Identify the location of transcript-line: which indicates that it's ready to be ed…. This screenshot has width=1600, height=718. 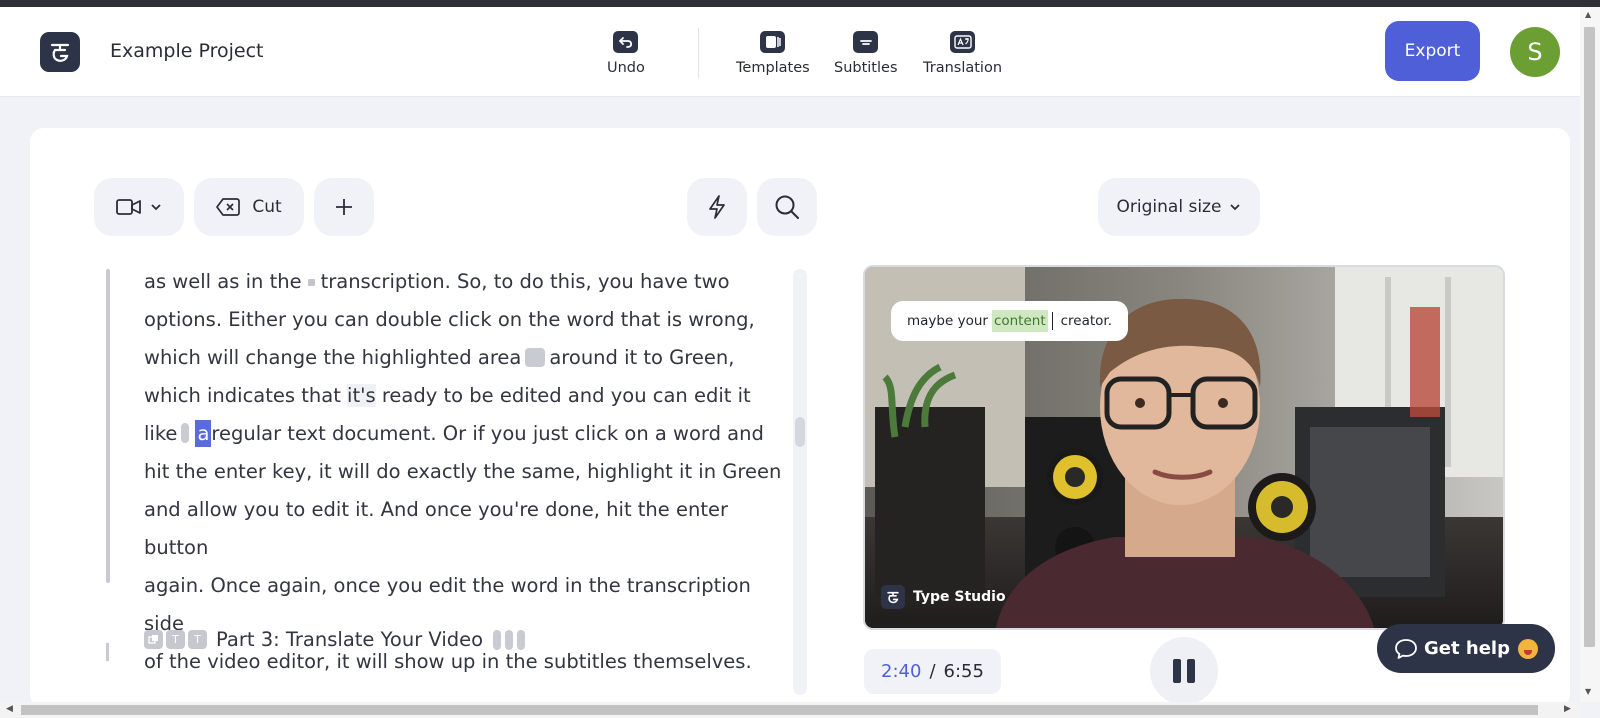
(464, 396).